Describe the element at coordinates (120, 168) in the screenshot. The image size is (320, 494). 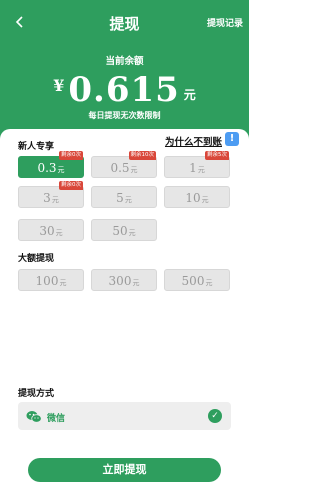
I see `amount-option-value: 0.5` at that location.